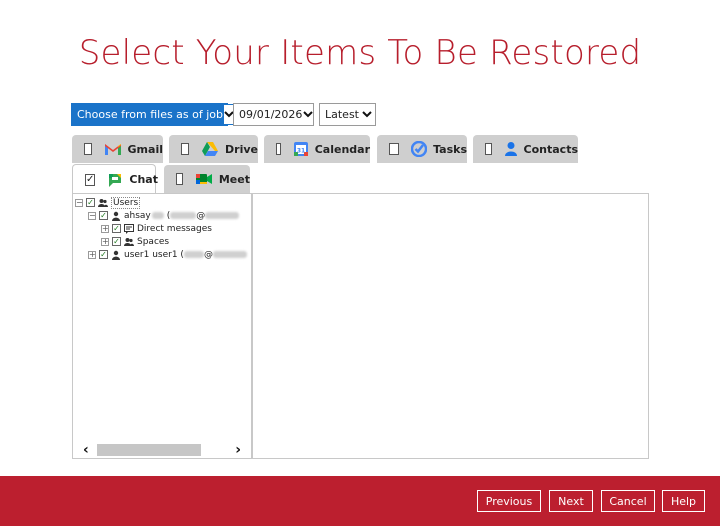 This screenshot has height=526, width=720. I want to click on tree-node-label: Spaces, so click(153, 241).